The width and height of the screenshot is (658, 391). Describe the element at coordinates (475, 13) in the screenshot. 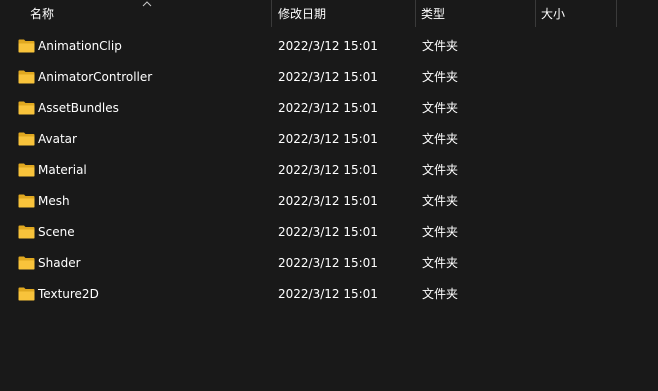

I see `column-header-type: 类型` at that location.